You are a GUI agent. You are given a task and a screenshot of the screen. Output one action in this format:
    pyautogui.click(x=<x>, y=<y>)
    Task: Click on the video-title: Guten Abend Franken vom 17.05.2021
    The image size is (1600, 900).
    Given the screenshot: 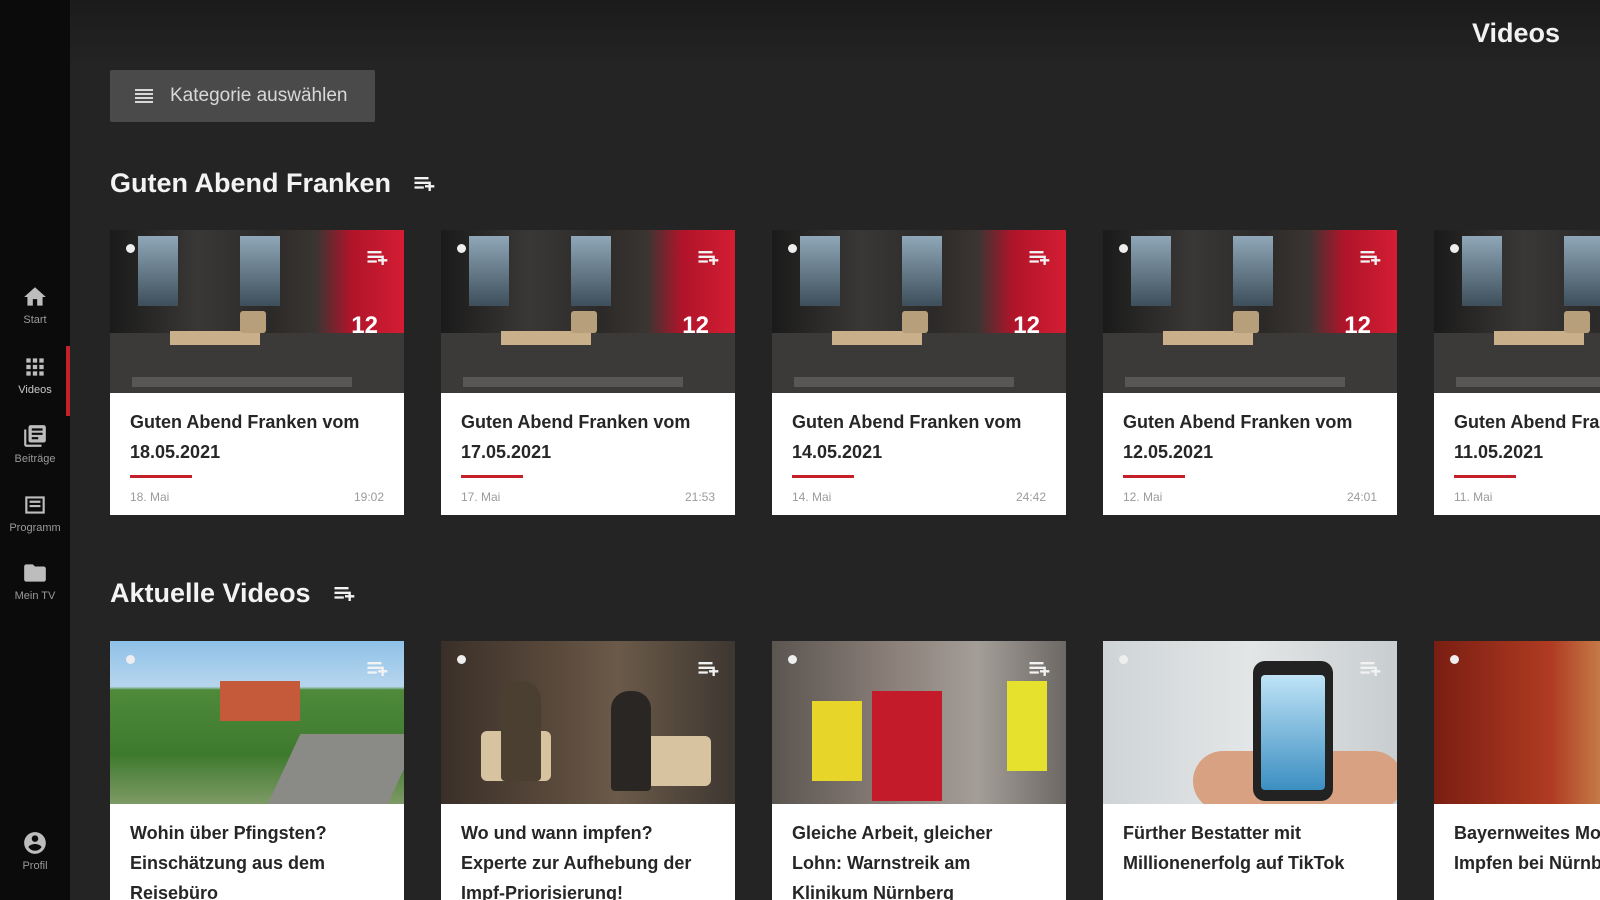 What is the action you would take?
    pyautogui.click(x=576, y=437)
    